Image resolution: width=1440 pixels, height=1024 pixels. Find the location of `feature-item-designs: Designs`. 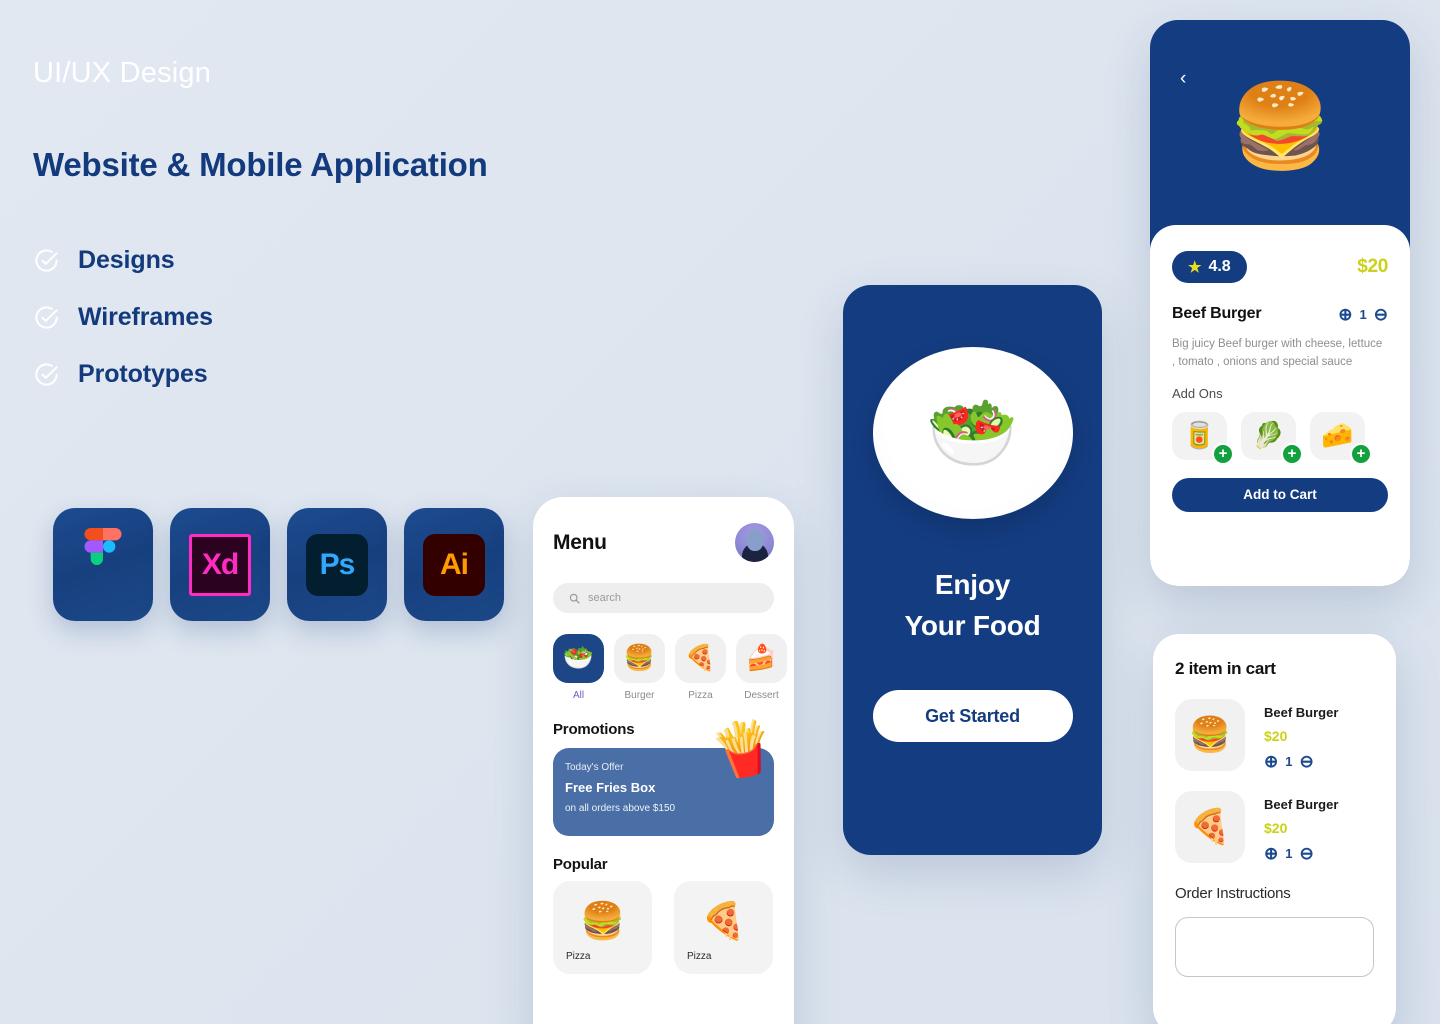

feature-item-designs: Designs is located at coordinates (353, 260).